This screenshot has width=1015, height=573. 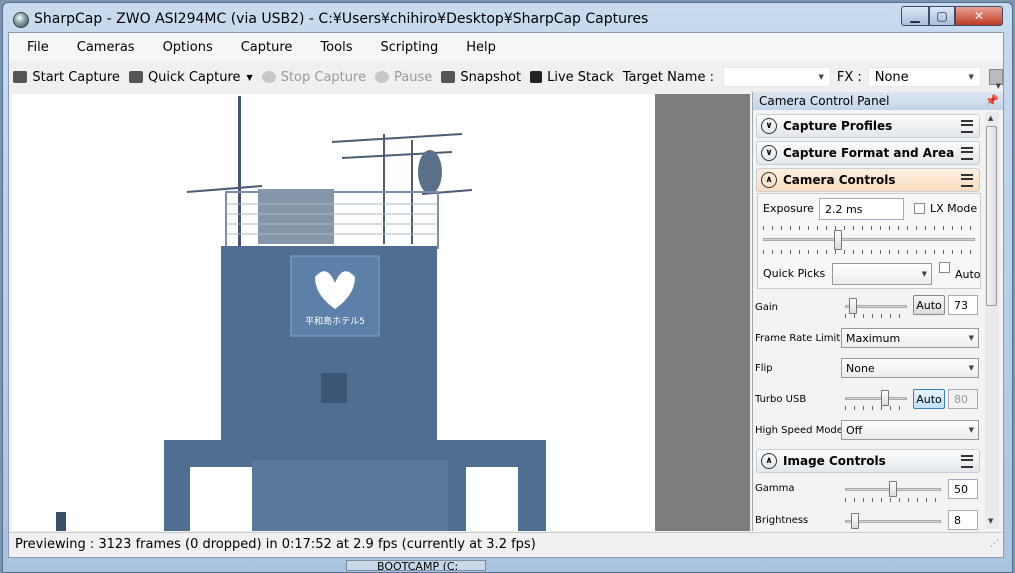 I want to click on menu-capture: Capture, so click(x=263, y=47).